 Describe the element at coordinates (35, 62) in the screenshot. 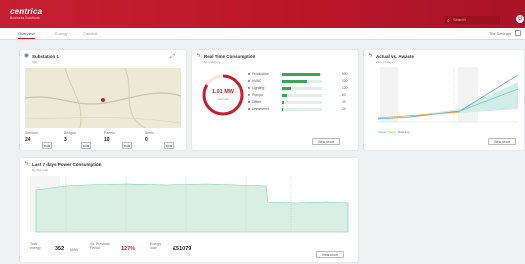

I see `site-subtitle: Site` at that location.